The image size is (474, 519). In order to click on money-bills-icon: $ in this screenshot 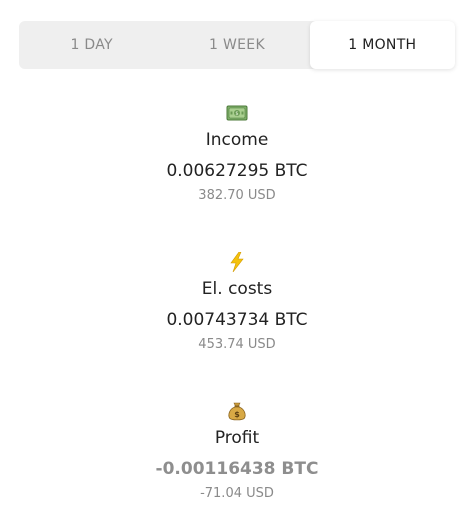, I will do `click(237, 113)`.